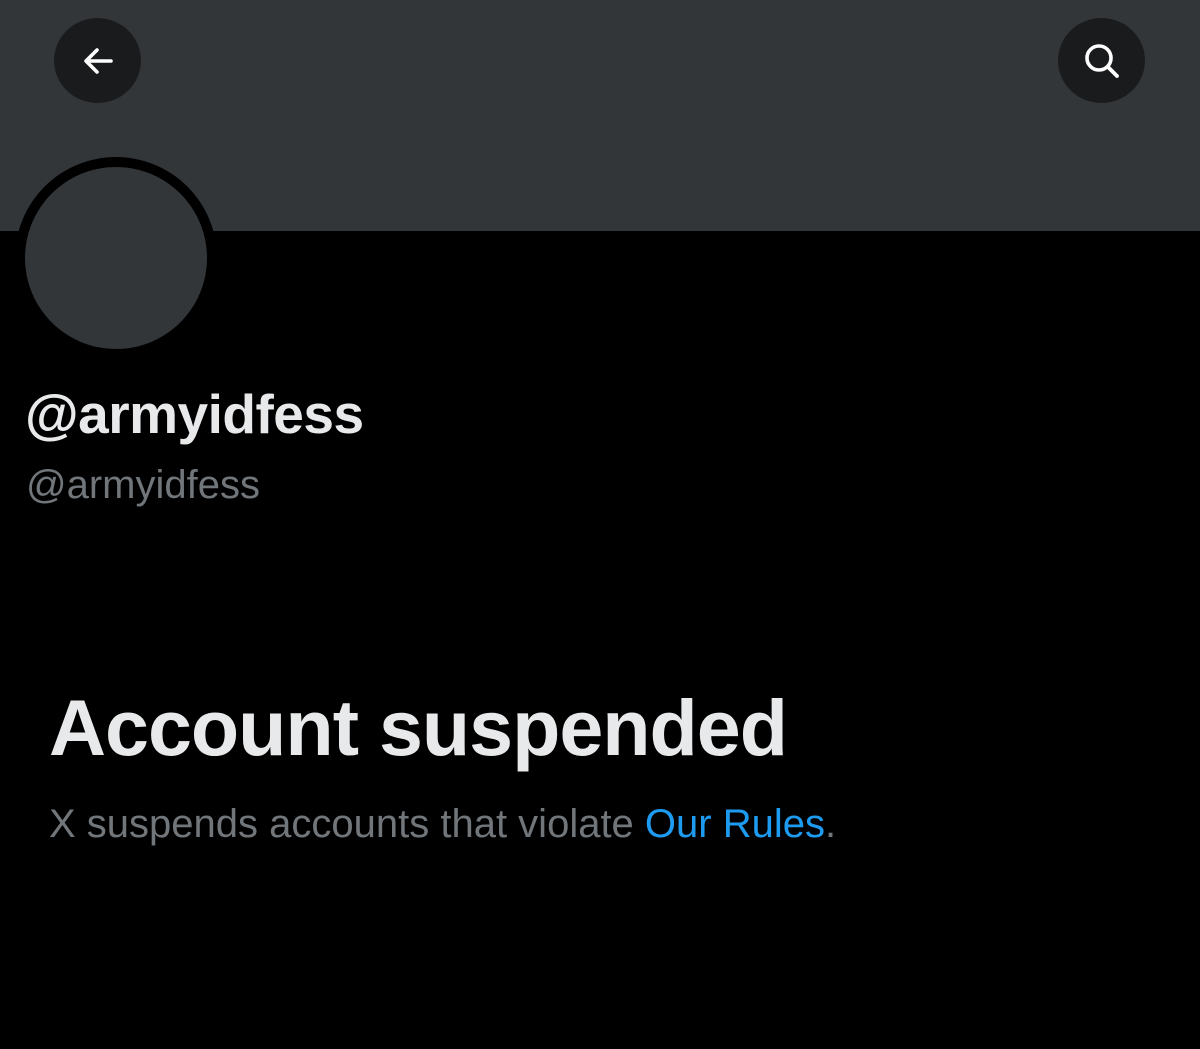  What do you see at coordinates (830, 824) in the screenshot?
I see `suspension-description-period: .` at bounding box center [830, 824].